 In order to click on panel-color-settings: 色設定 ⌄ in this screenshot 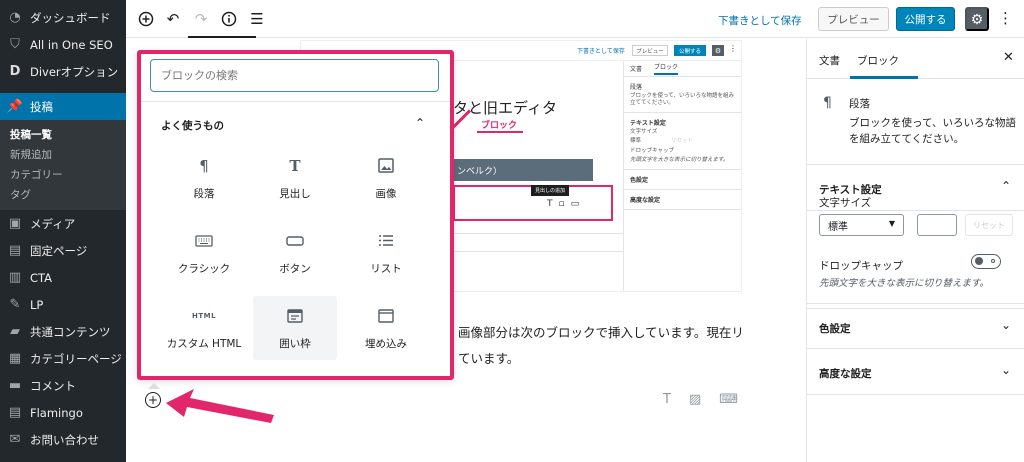, I will do `click(915, 326)`.